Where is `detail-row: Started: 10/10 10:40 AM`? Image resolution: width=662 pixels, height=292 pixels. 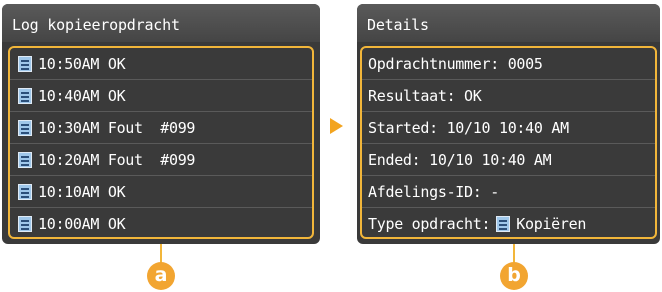 detail-row: Started: 10/10 10:40 AM is located at coordinates (508, 128).